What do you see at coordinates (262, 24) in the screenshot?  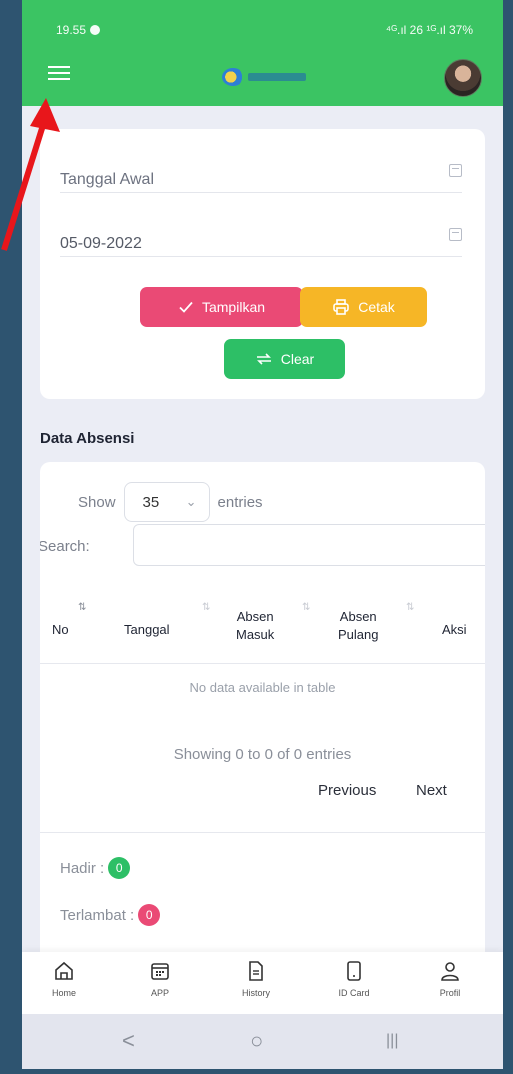 I see `status-bar: 19.55 ⁴ᴳ.ıl 26 ¹ᴳ.ıl 37%` at bounding box center [262, 24].